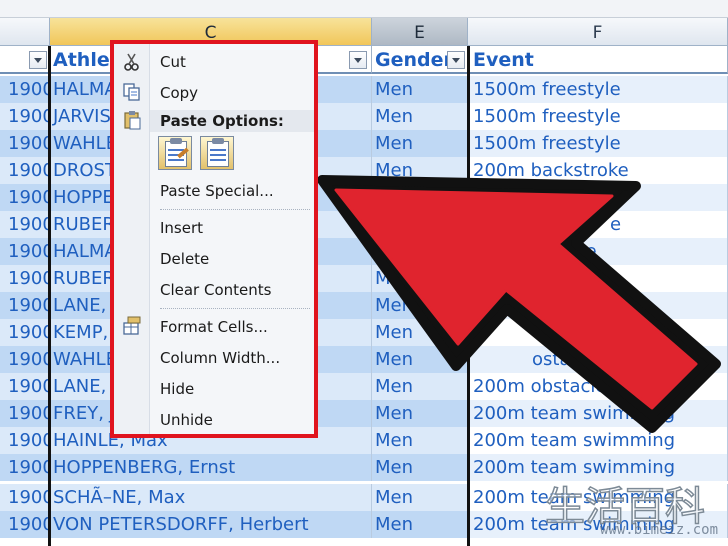 Image resolution: width=728 pixels, height=546 pixels. I want to click on top-band, so click(364, 9).